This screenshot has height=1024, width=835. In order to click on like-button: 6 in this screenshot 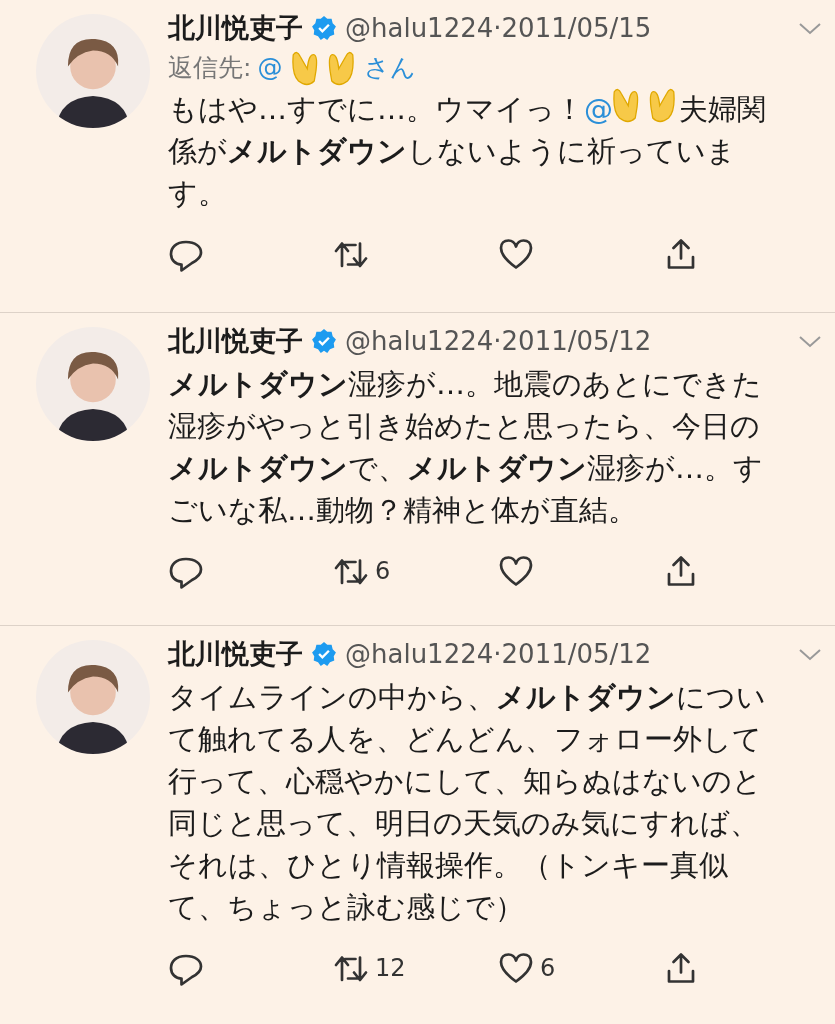, I will do `click(580, 968)`.